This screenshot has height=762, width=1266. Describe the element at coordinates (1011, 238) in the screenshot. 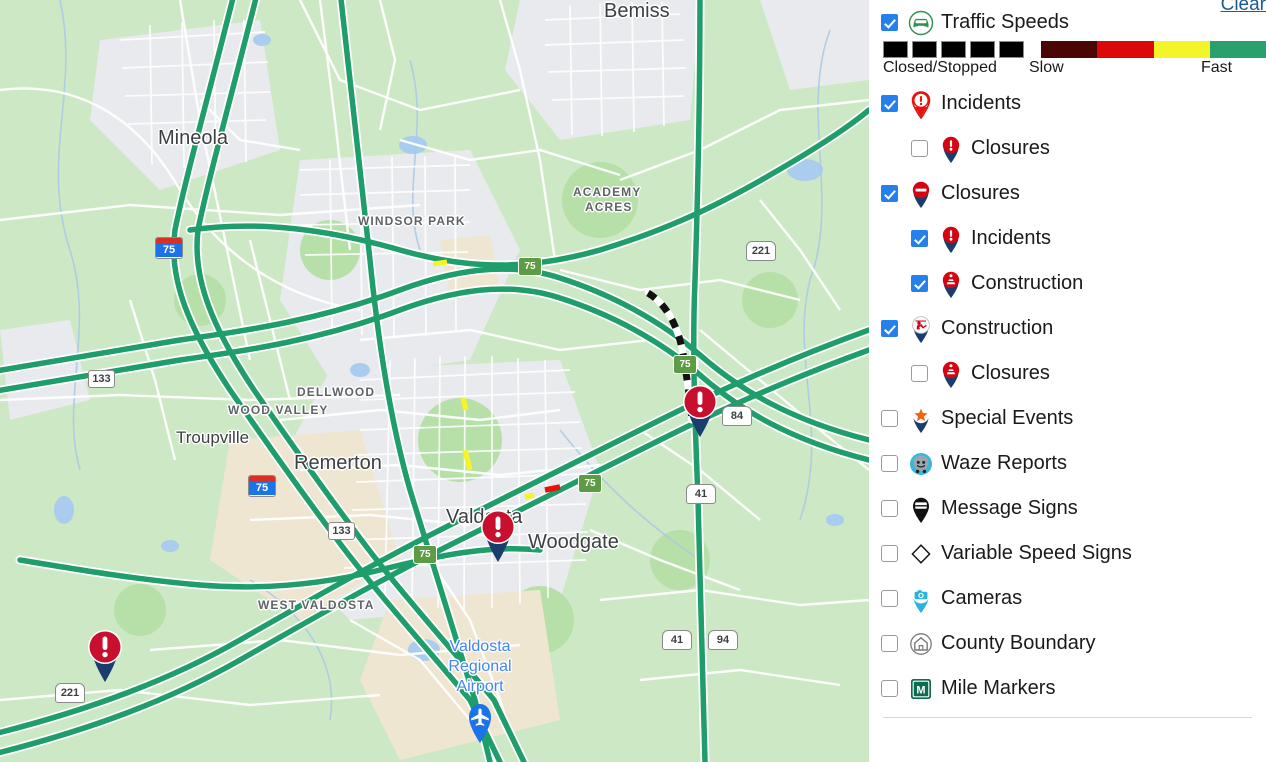

I see `layer-label-incidents-4: Incidents` at that location.